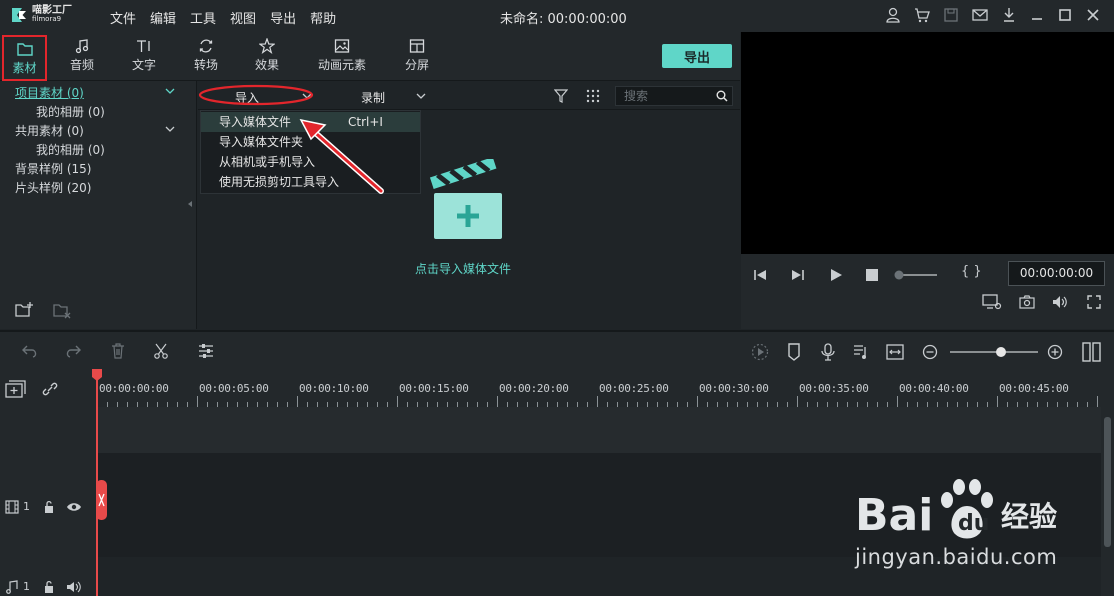  I want to click on menu-export: 导出, so click(283, 17).